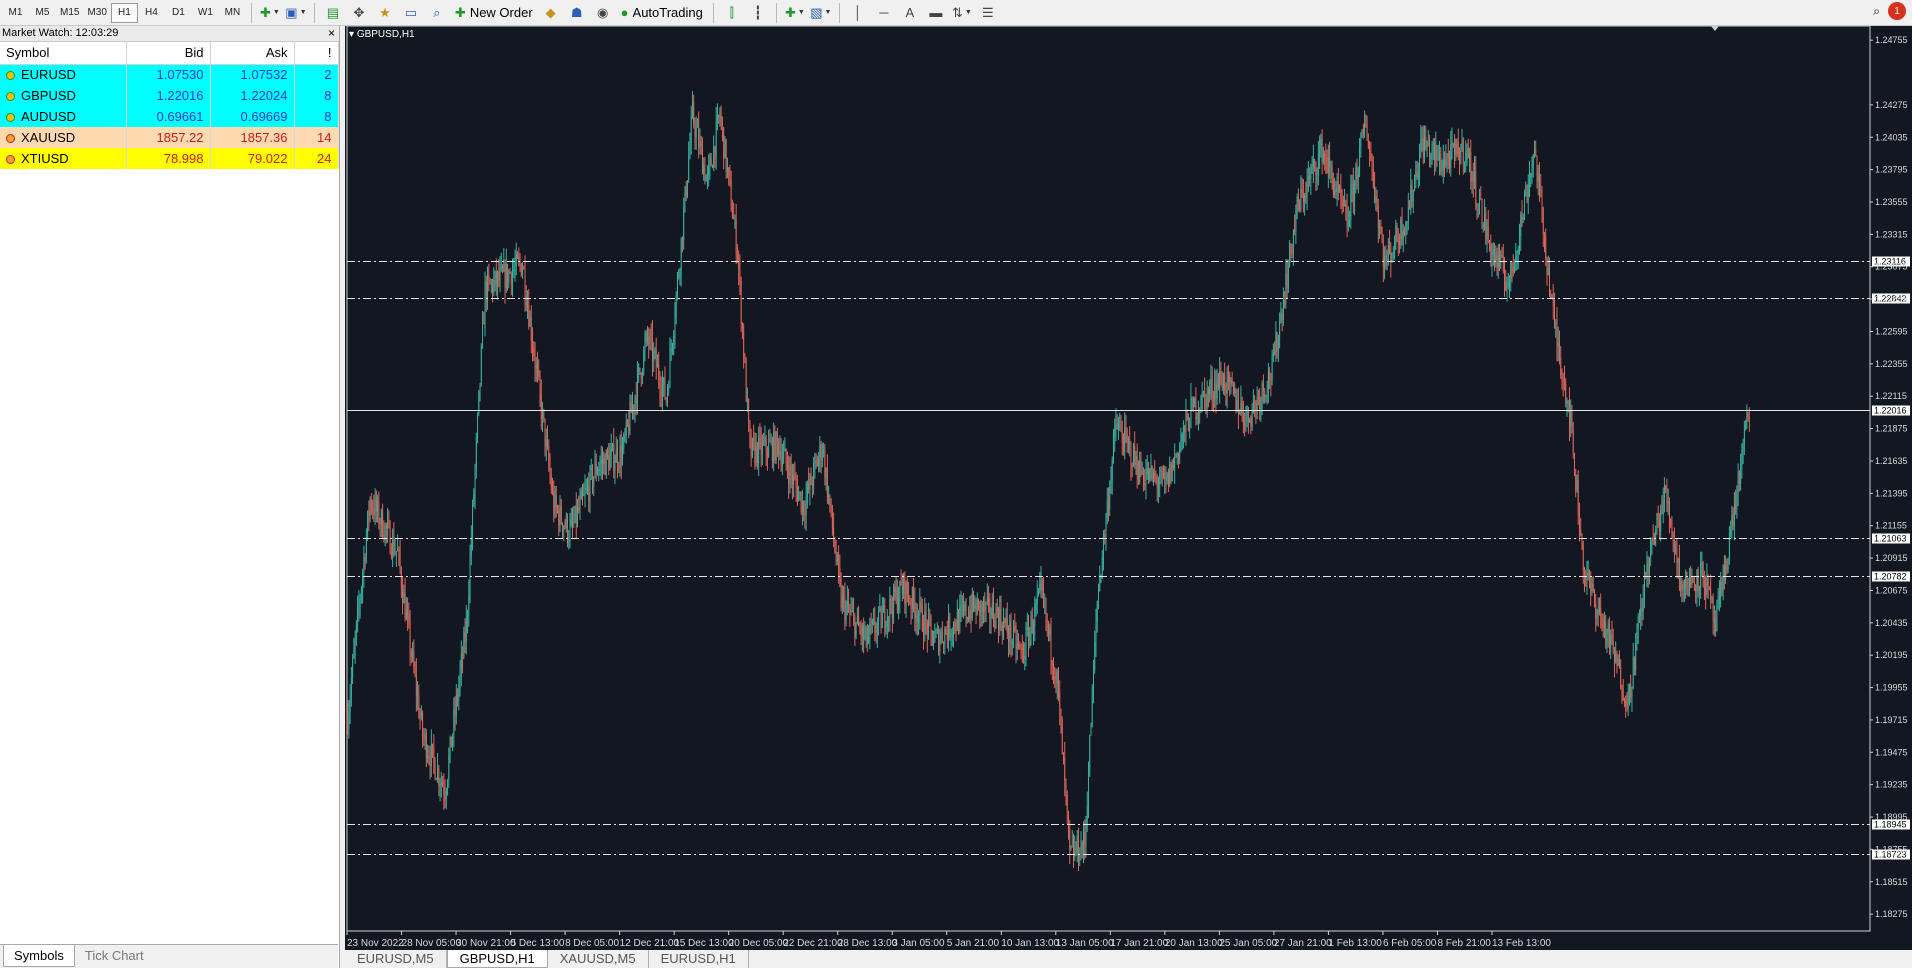 The height and width of the screenshot is (968, 1912). What do you see at coordinates (15, 13) in the screenshot?
I see `timeframe-m1: M1` at bounding box center [15, 13].